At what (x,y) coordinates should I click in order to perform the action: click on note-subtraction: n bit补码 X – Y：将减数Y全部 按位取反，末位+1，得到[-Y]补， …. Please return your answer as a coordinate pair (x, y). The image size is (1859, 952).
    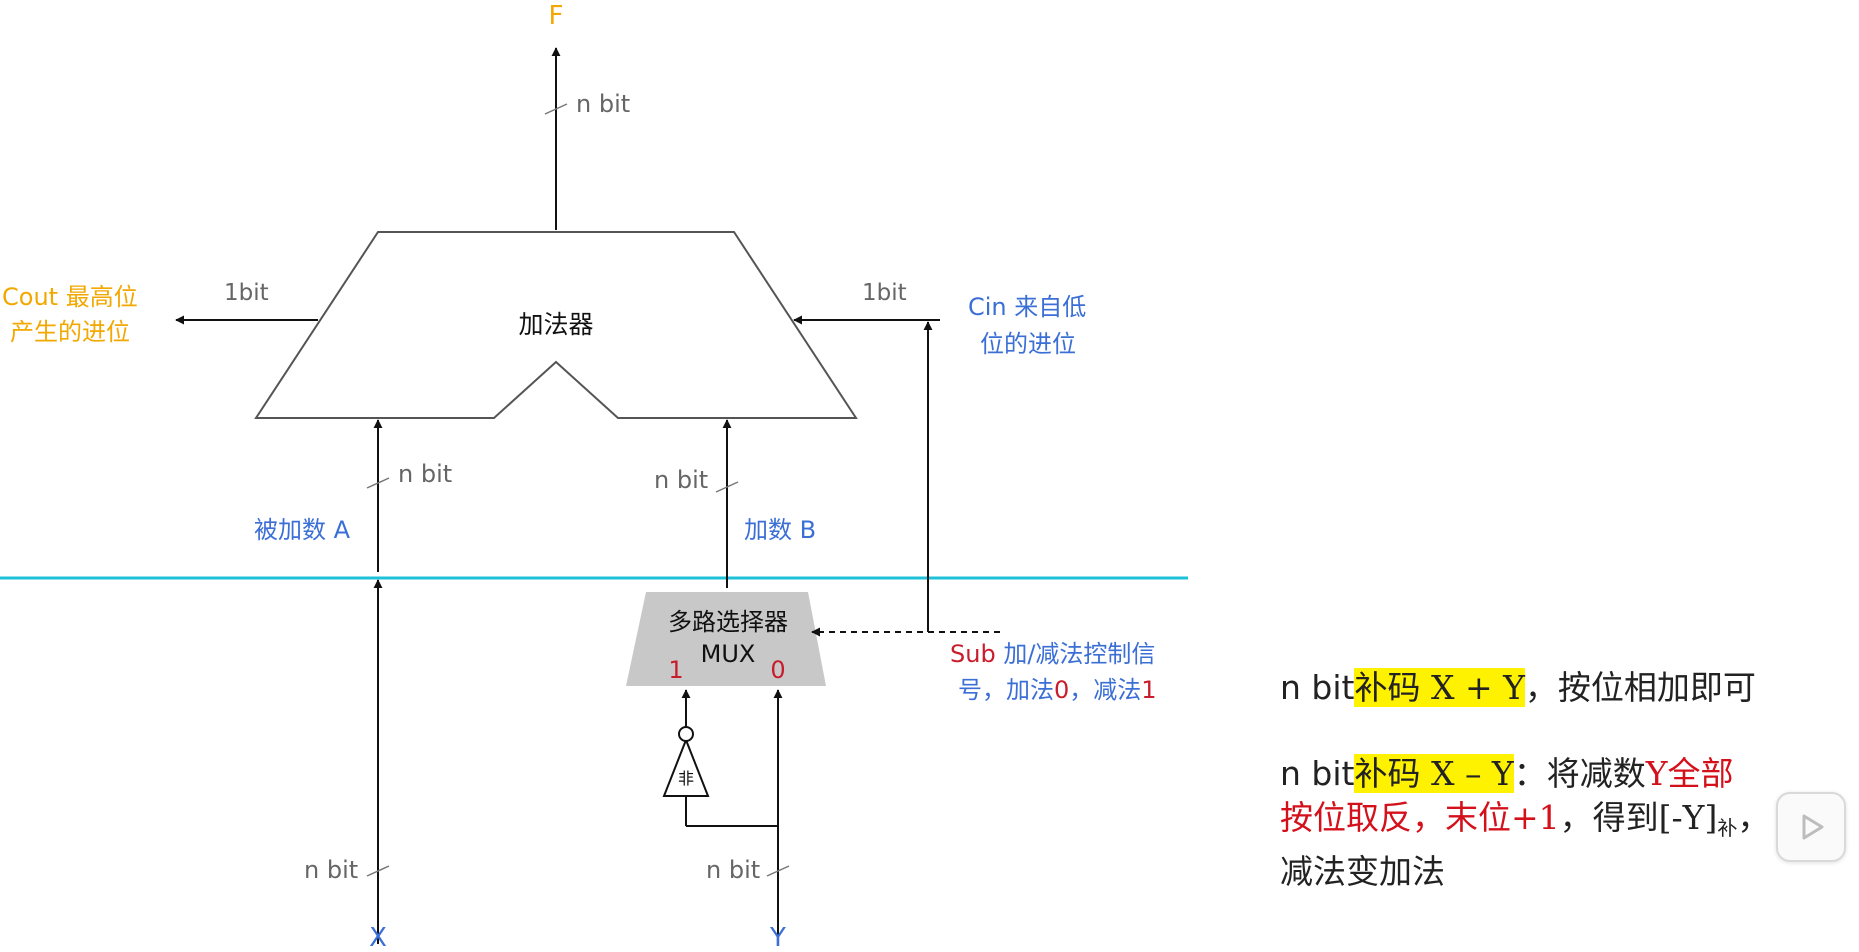
    Looking at the image, I should click on (1550, 823).